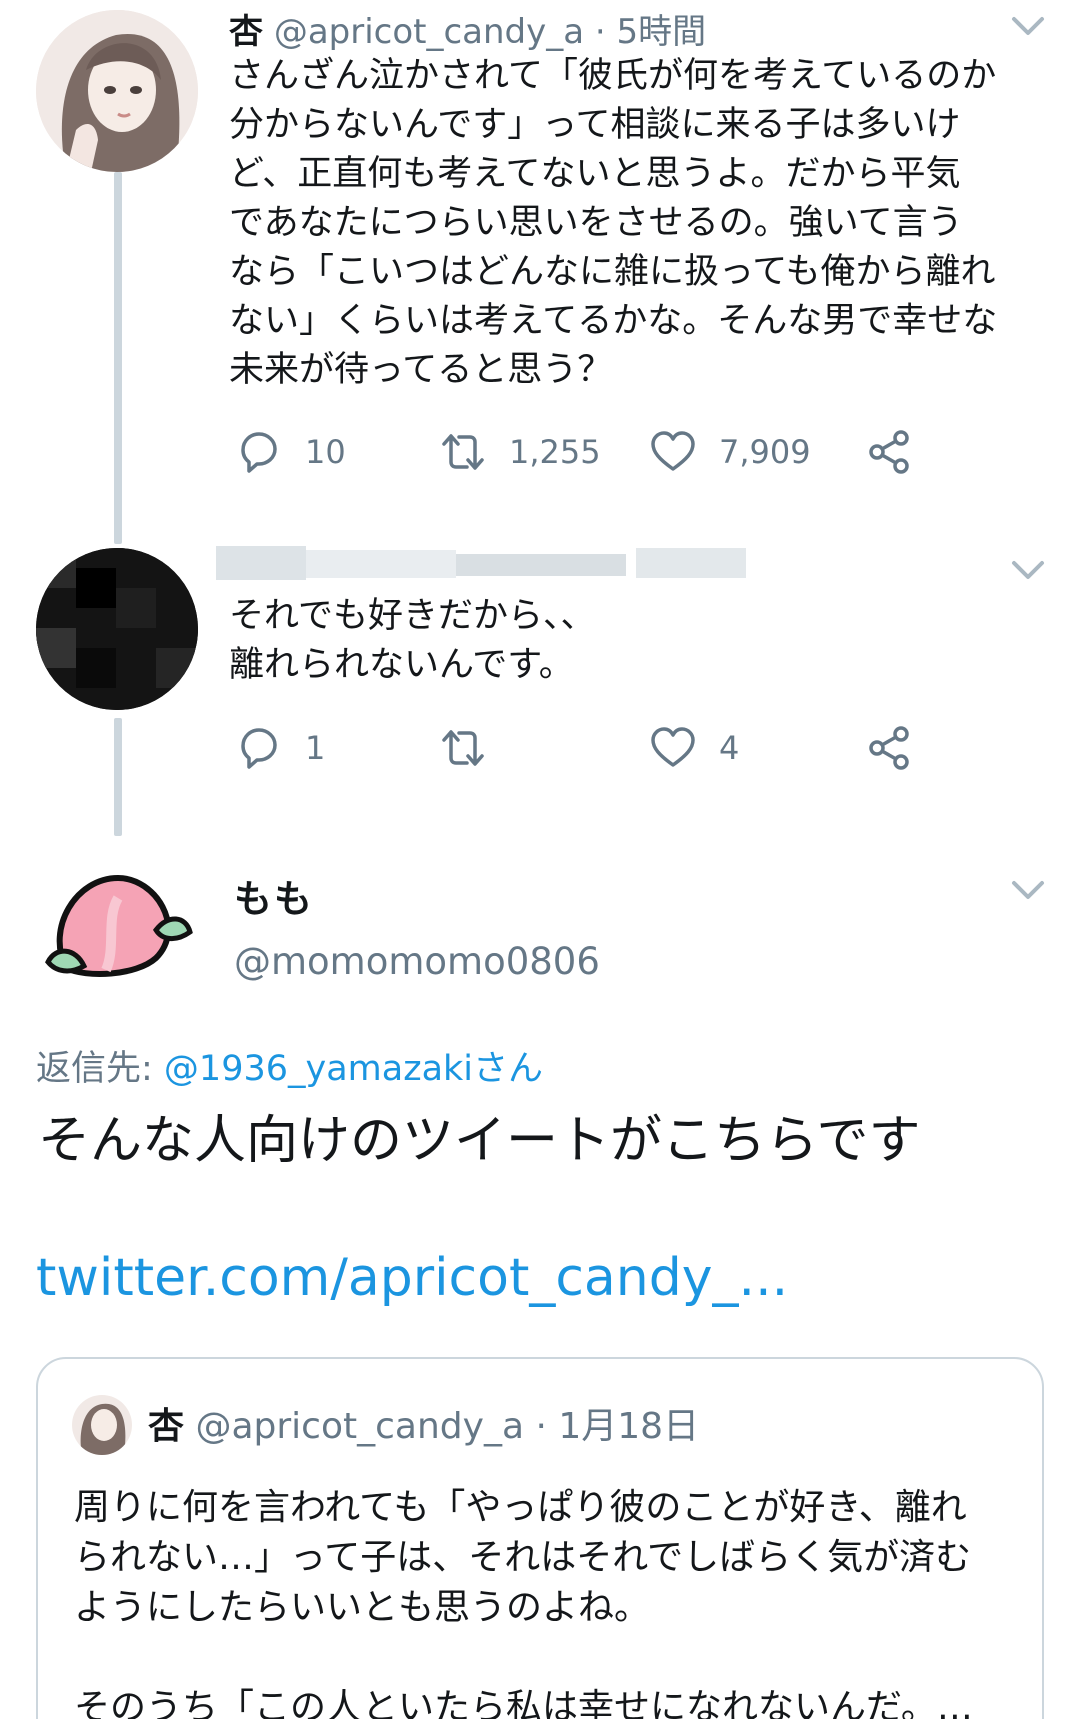  I want to click on reply-count: 10, so click(325, 452).